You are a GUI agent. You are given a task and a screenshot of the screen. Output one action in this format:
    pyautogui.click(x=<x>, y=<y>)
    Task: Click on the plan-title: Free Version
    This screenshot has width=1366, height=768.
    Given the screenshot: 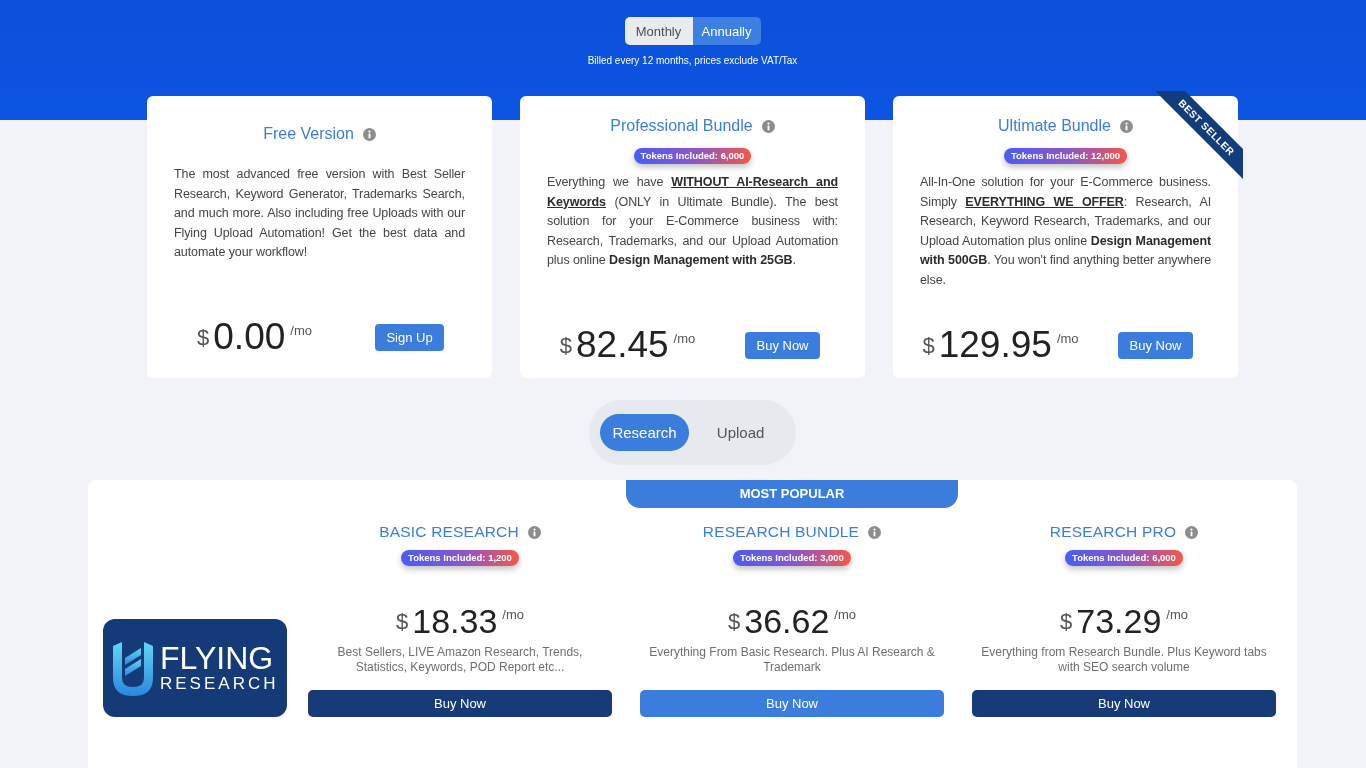 What is the action you would take?
    pyautogui.click(x=308, y=134)
    